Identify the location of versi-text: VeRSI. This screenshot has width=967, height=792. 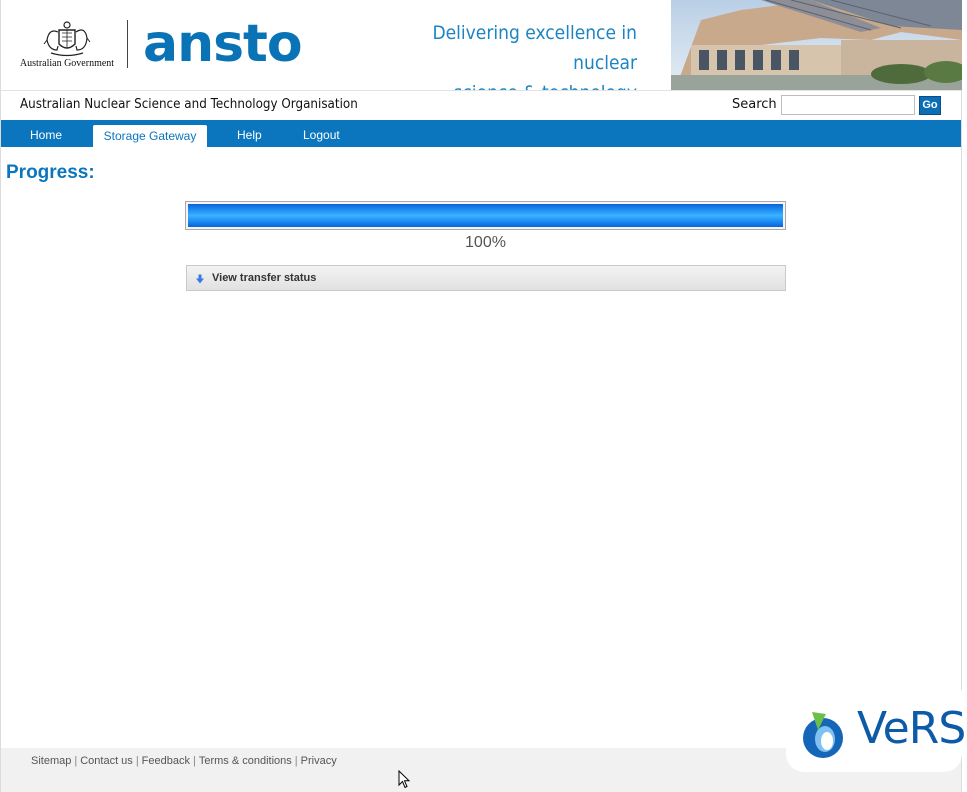
(912, 728).